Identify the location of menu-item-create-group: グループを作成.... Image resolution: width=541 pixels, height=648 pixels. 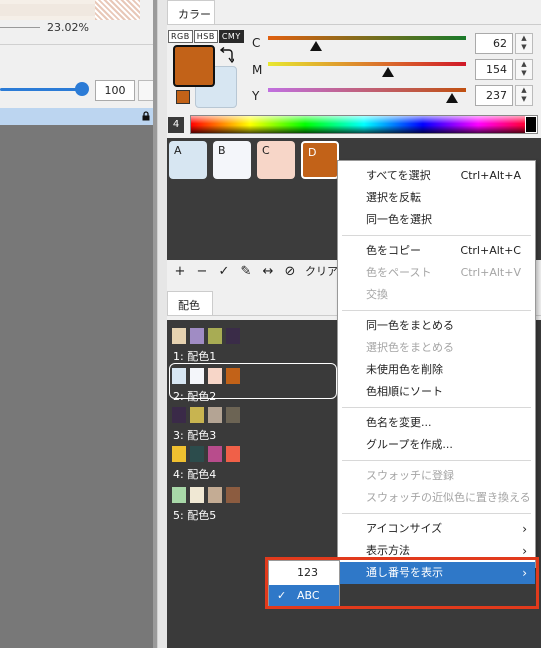
(436, 445).